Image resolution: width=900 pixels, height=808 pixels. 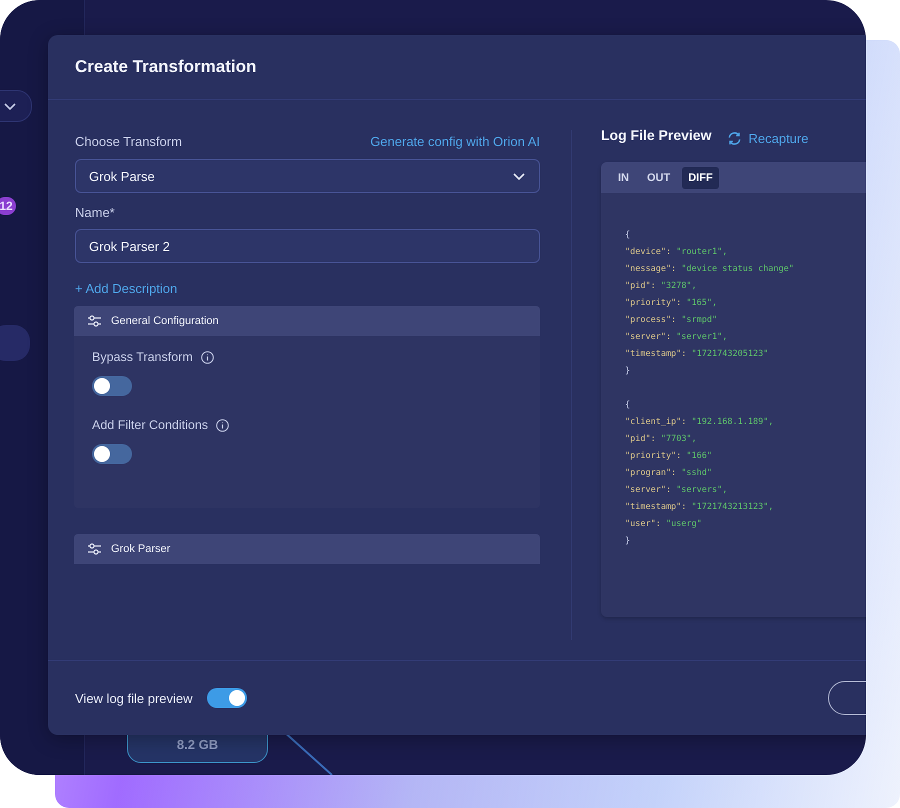 I want to click on json-value: "1721743213123",, so click(x=733, y=507).